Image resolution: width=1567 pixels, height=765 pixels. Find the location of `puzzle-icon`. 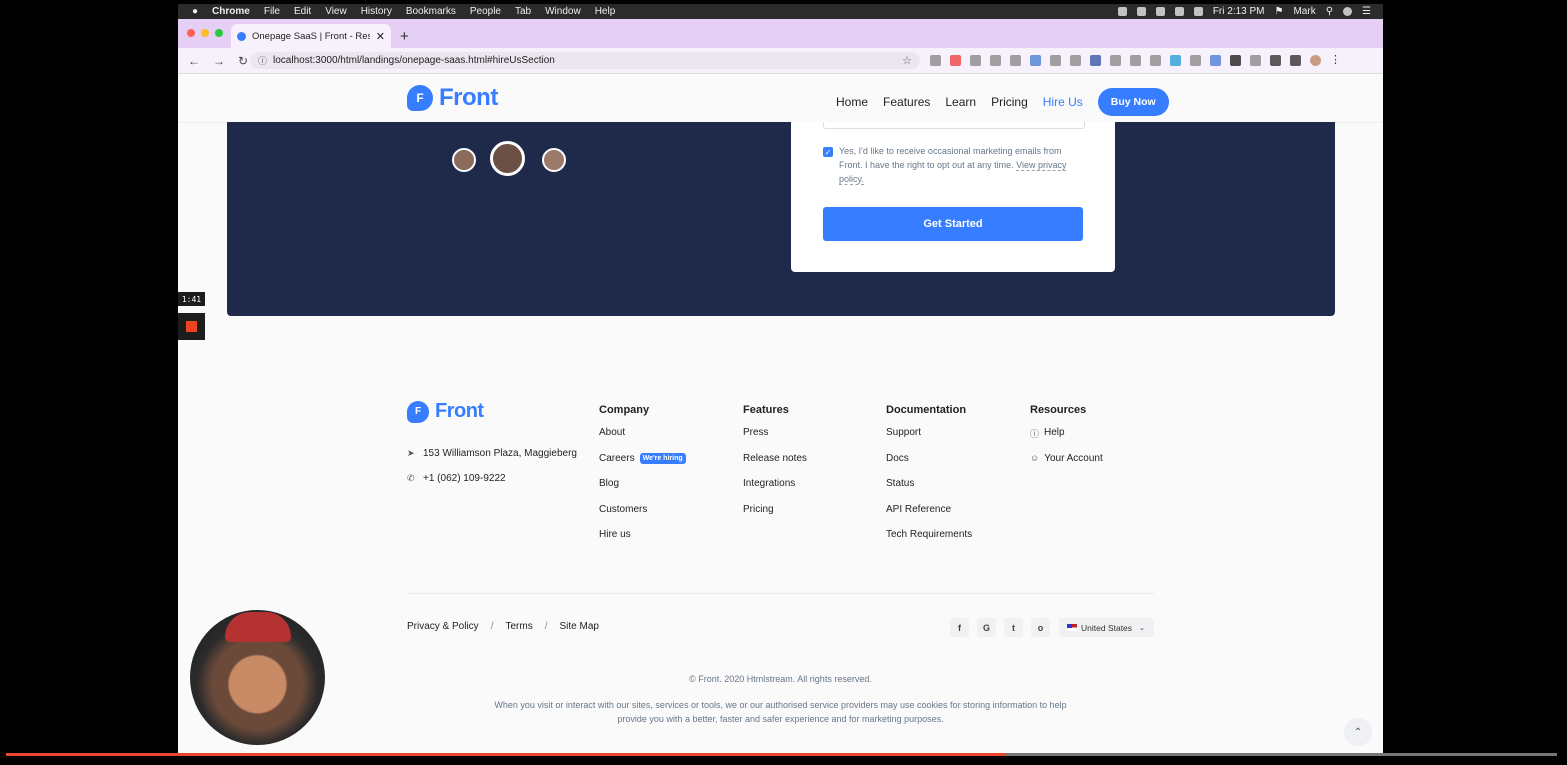

puzzle-icon is located at coordinates (1275, 60).